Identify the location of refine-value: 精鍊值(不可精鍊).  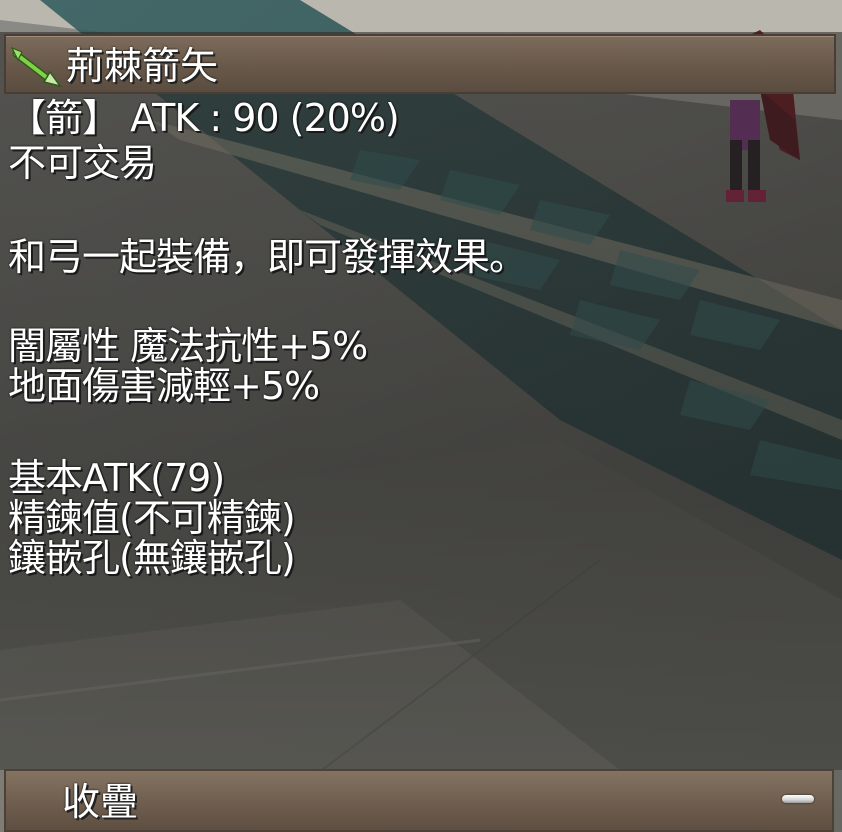
(152, 518).